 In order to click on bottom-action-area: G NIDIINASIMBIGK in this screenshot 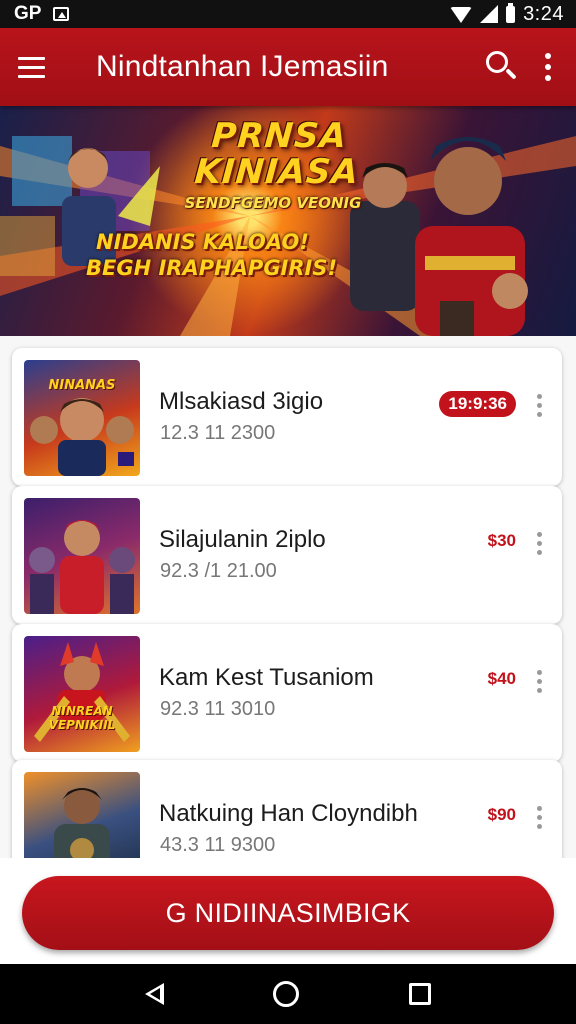, I will do `click(288, 911)`.